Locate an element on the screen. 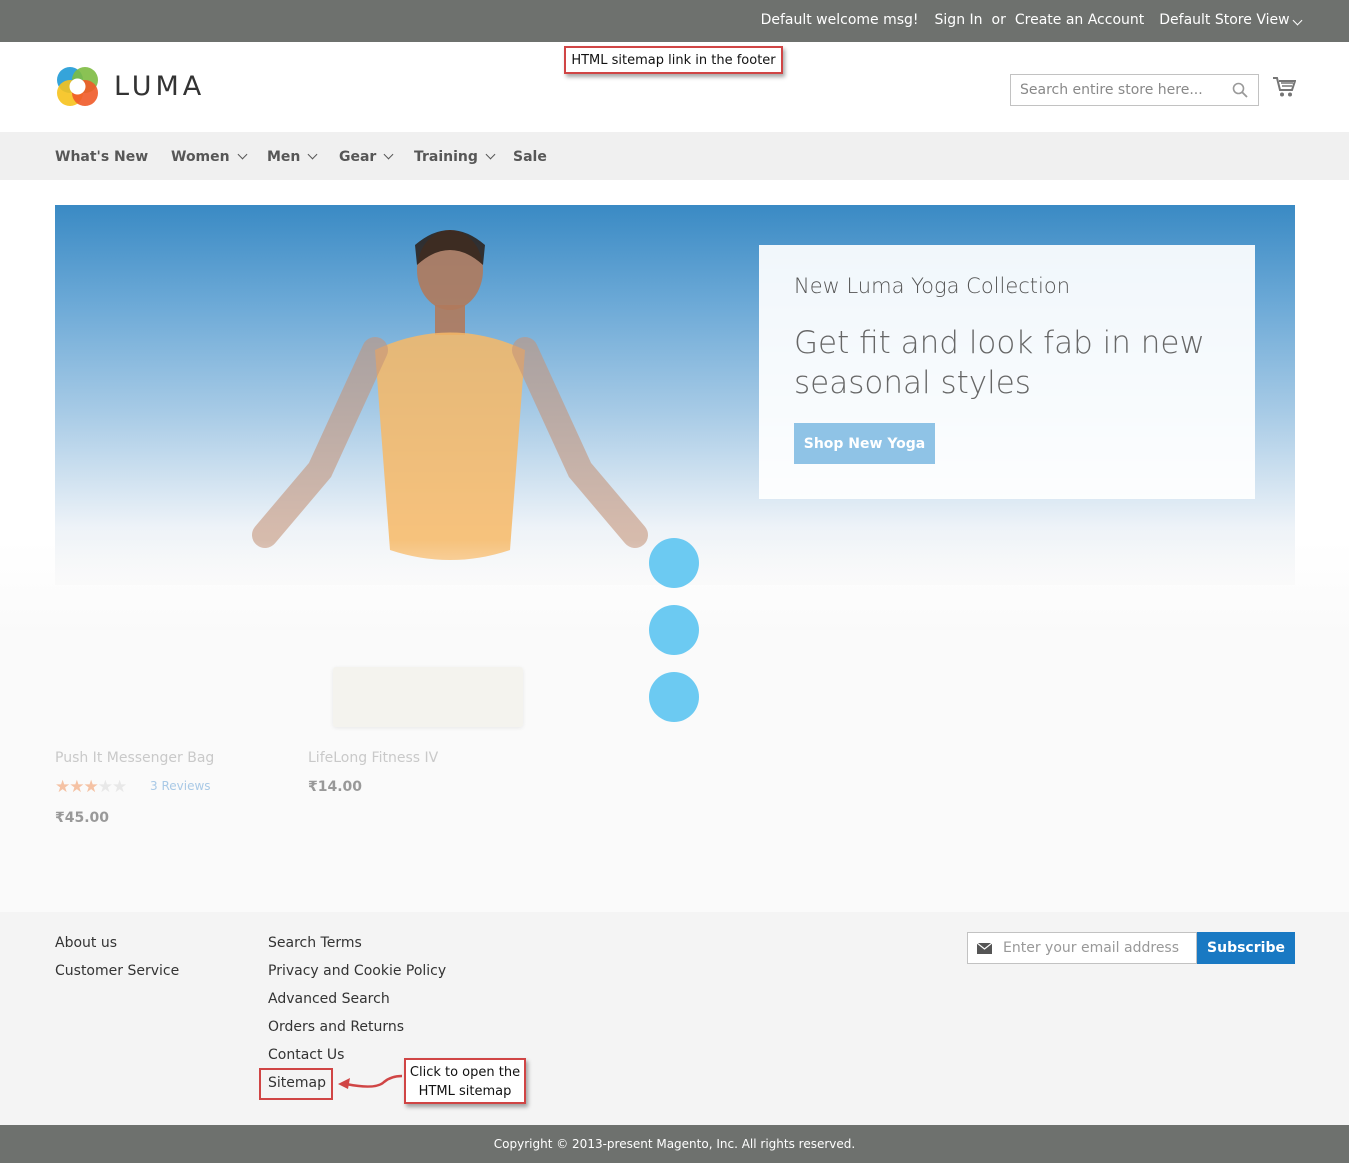 The image size is (1349, 1163). store-view-switcher: Default Store View is located at coordinates (1231, 20).